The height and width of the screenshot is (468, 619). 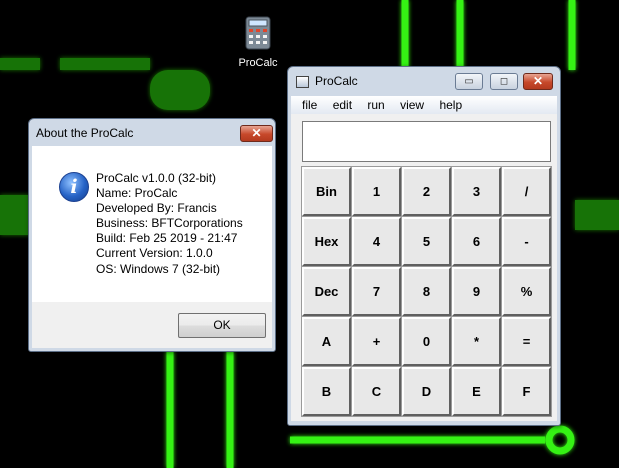 I want to click on key-button: 8, so click(x=426, y=291).